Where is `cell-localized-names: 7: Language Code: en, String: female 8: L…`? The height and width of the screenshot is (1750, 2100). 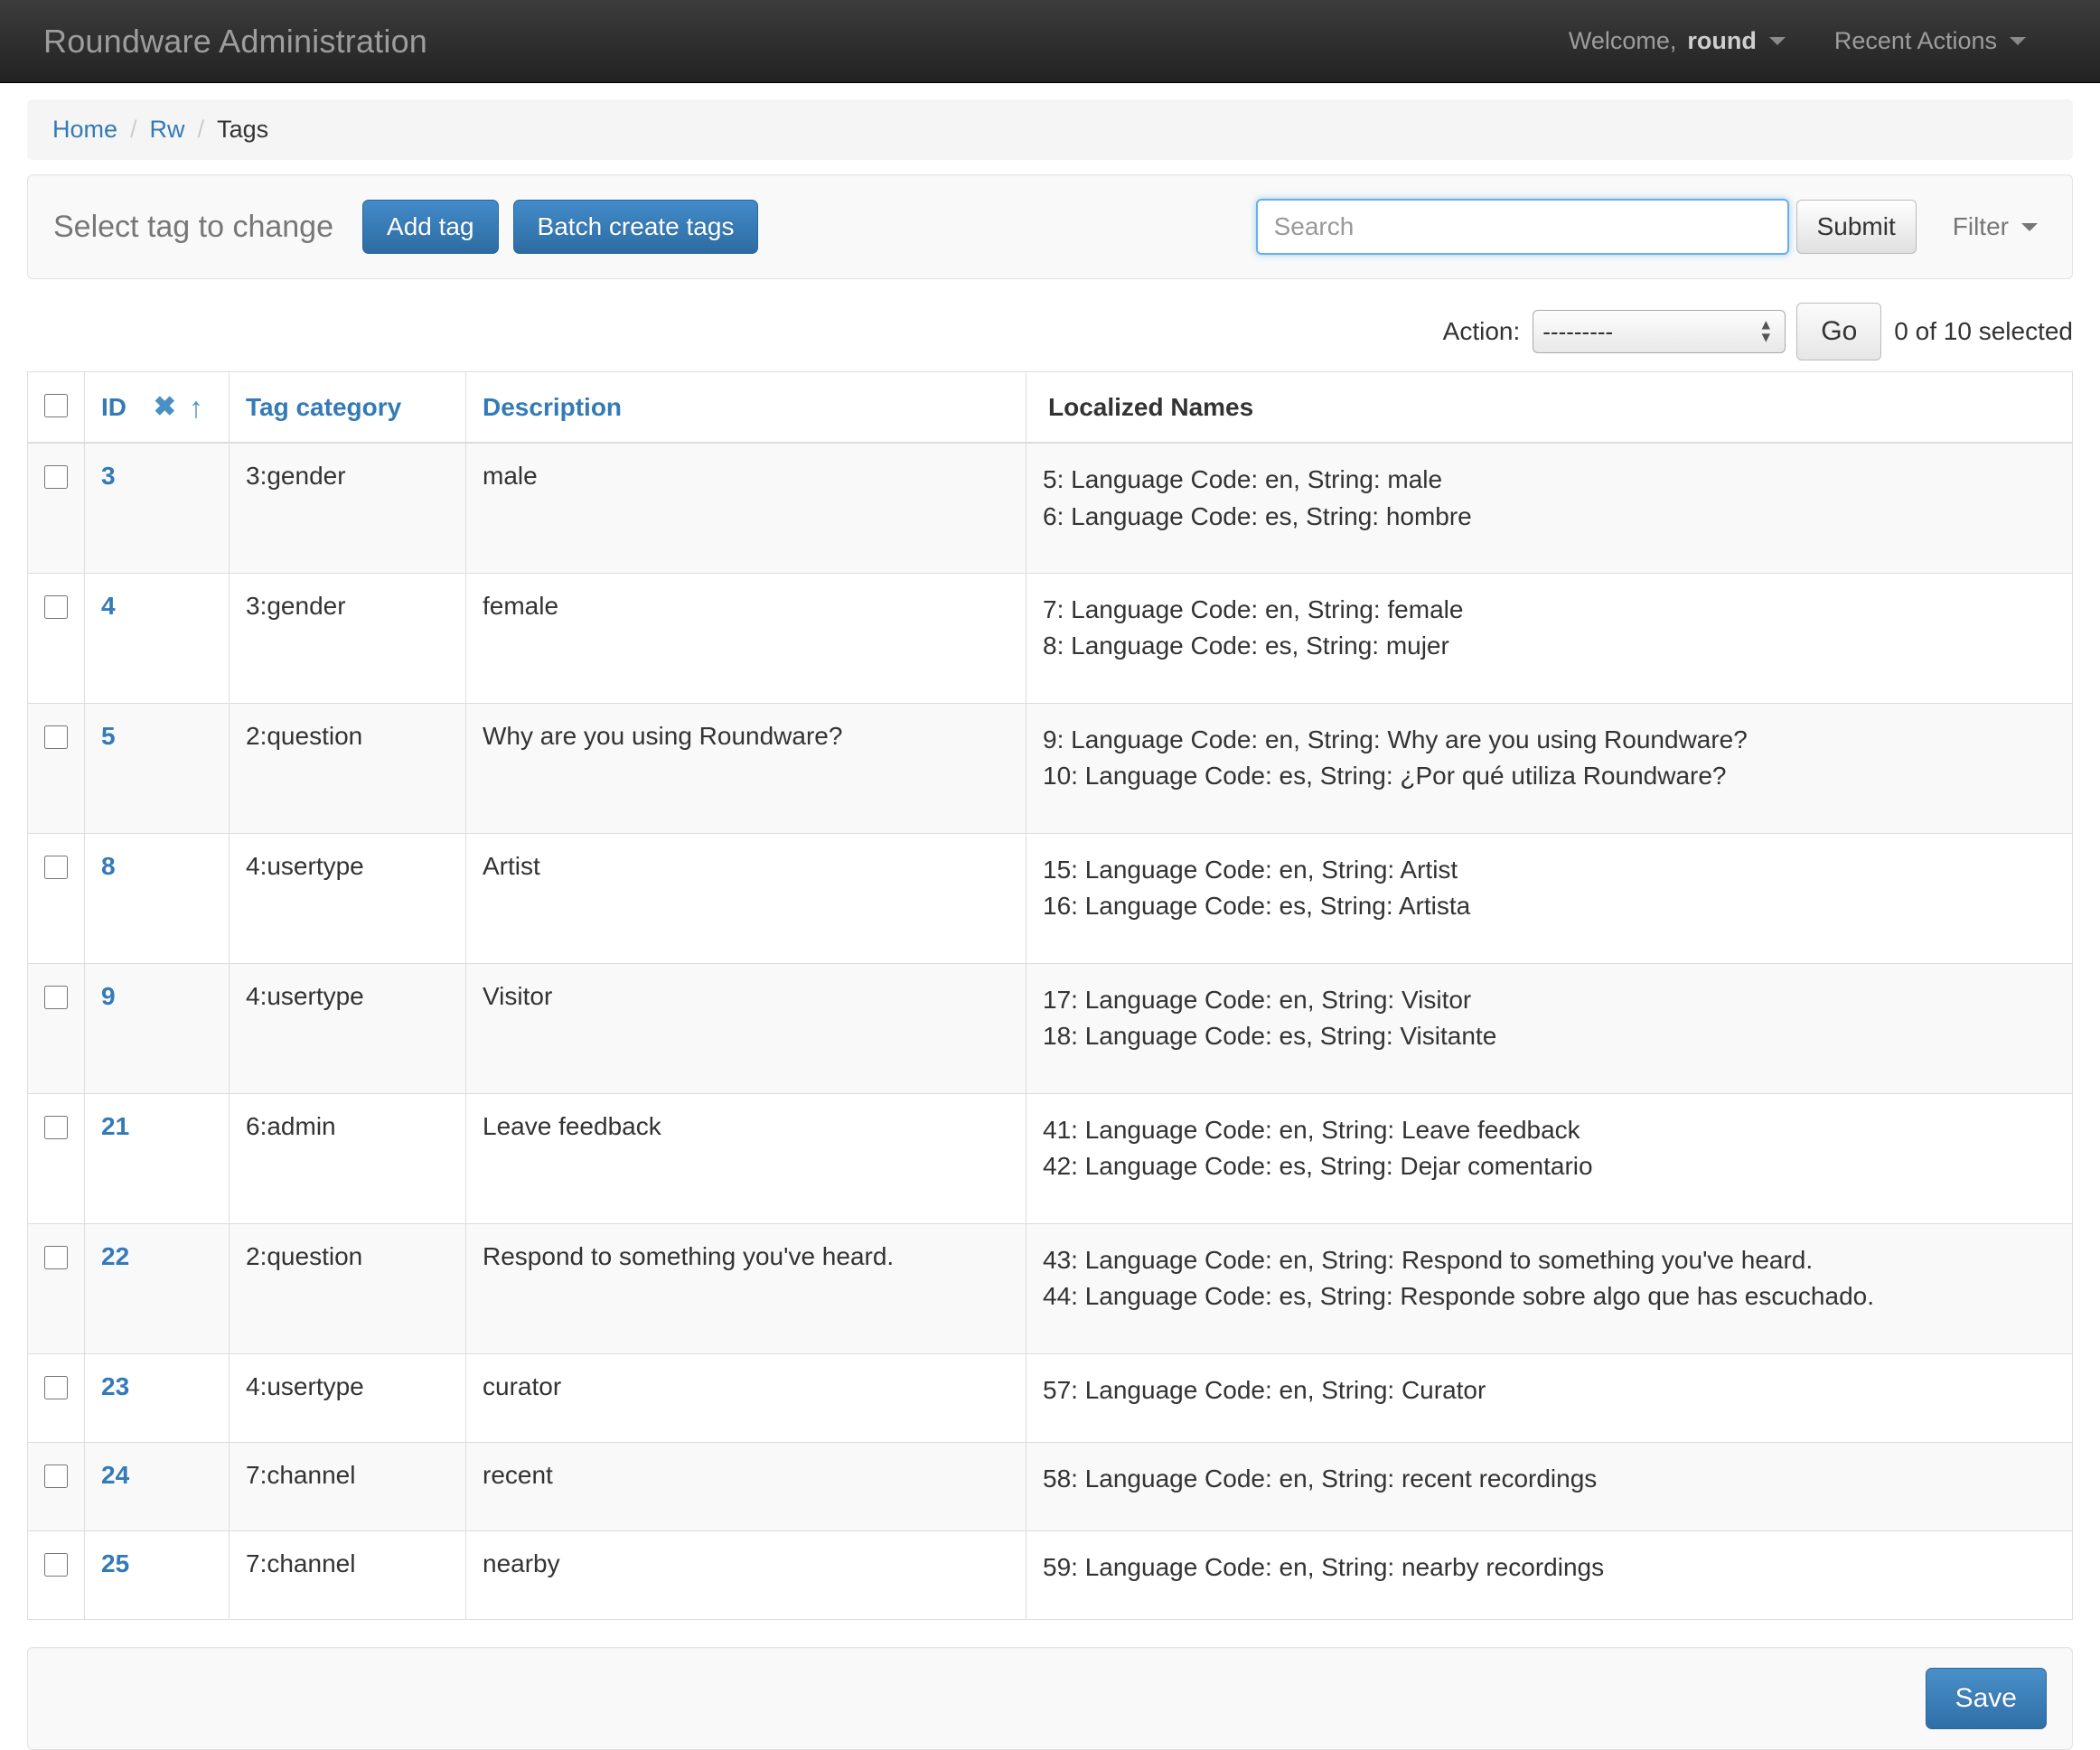 cell-localized-names: 7: Language Code: en, String: female 8: L… is located at coordinates (1549, 638).